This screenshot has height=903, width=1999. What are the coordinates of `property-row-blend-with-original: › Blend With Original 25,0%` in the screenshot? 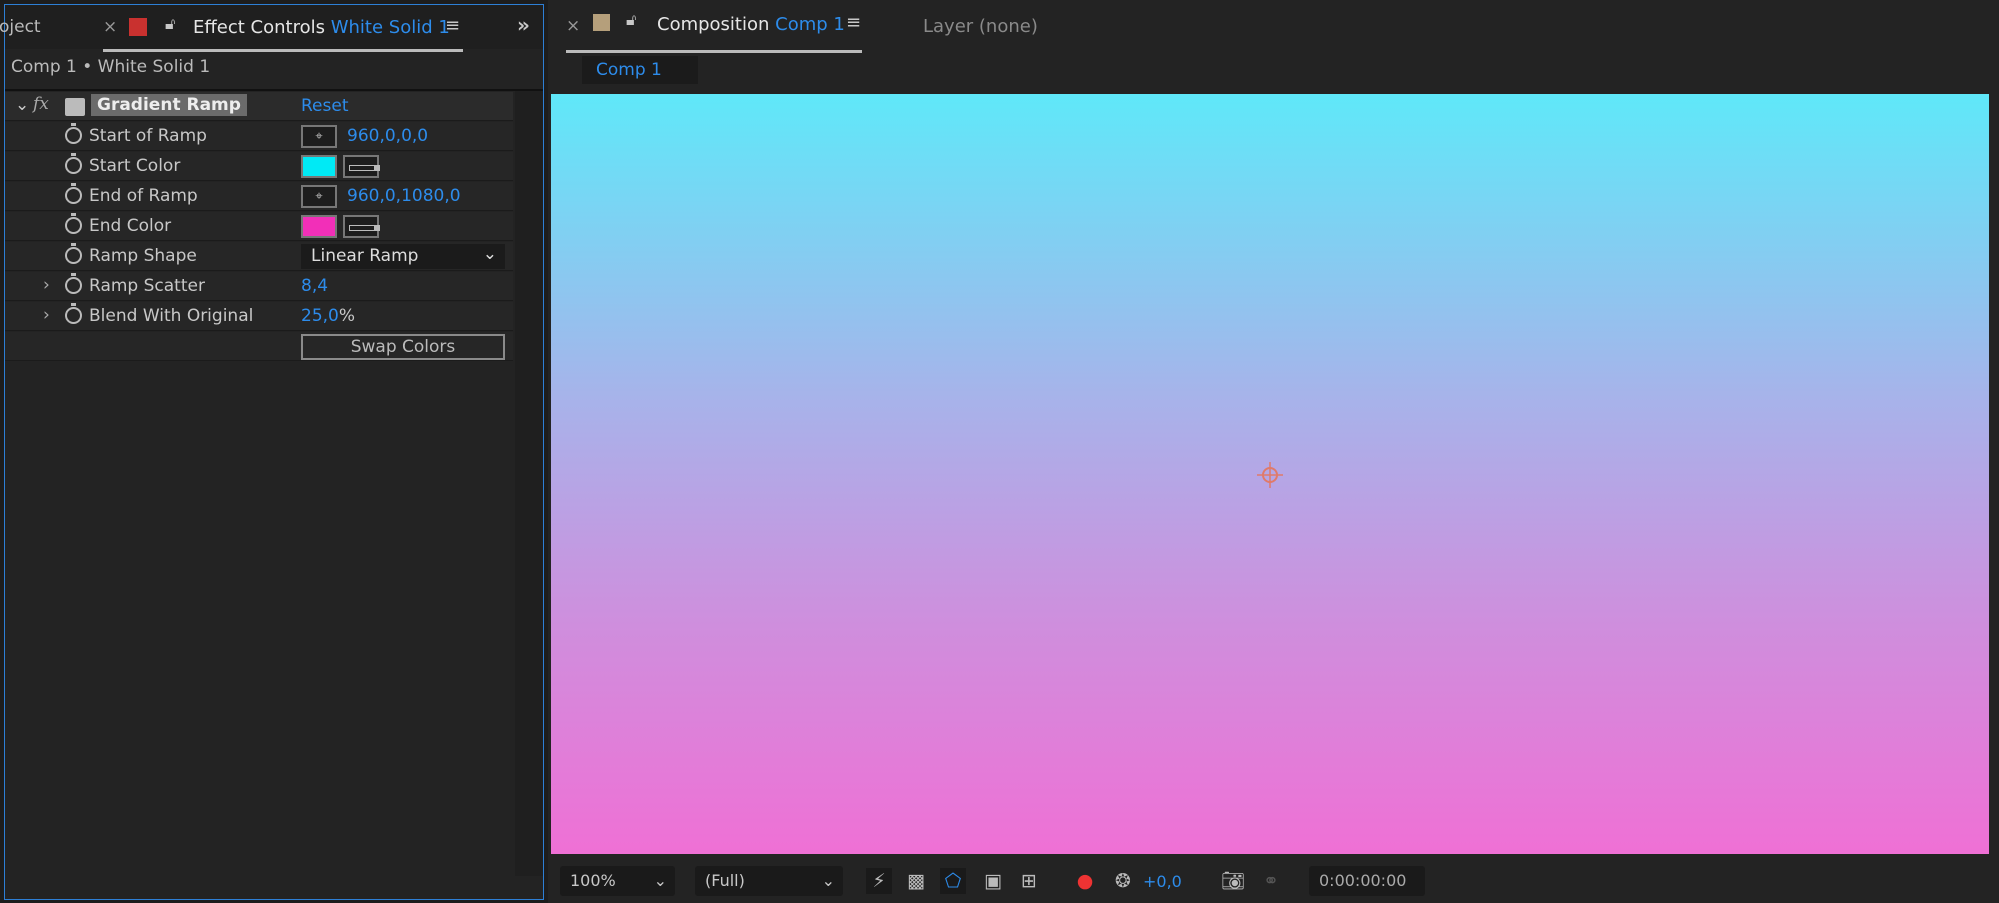 It's located at (259, 316).